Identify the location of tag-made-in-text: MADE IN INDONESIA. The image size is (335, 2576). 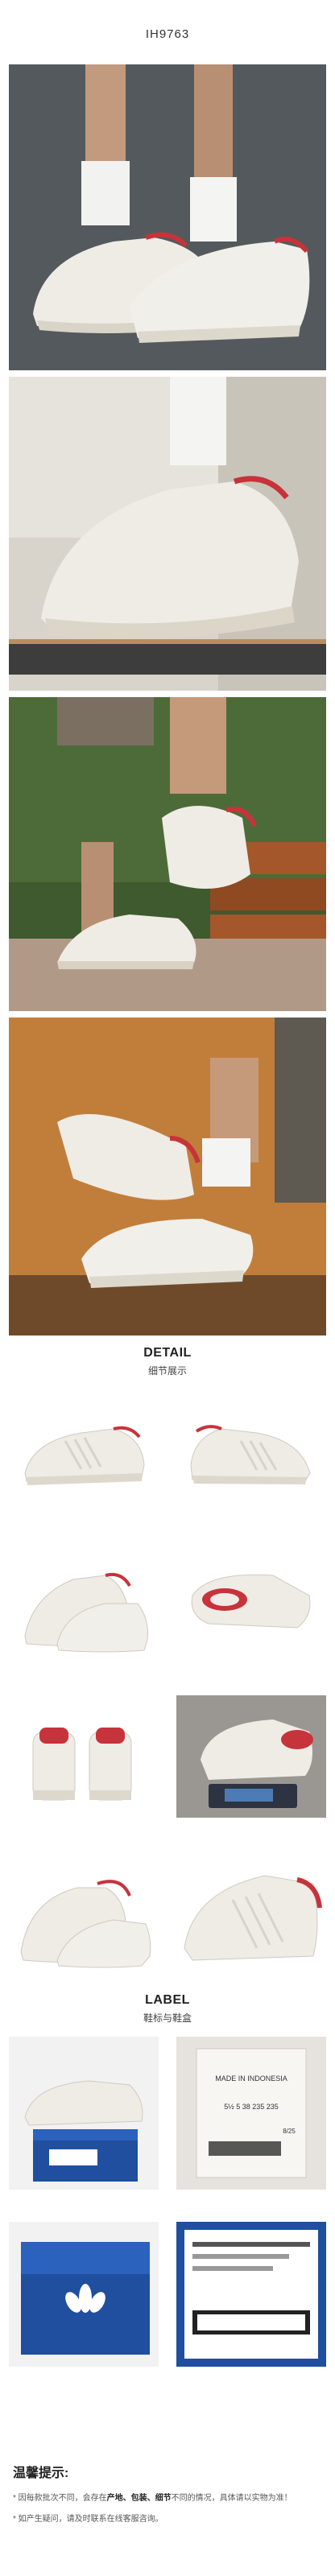
(251, 2078).